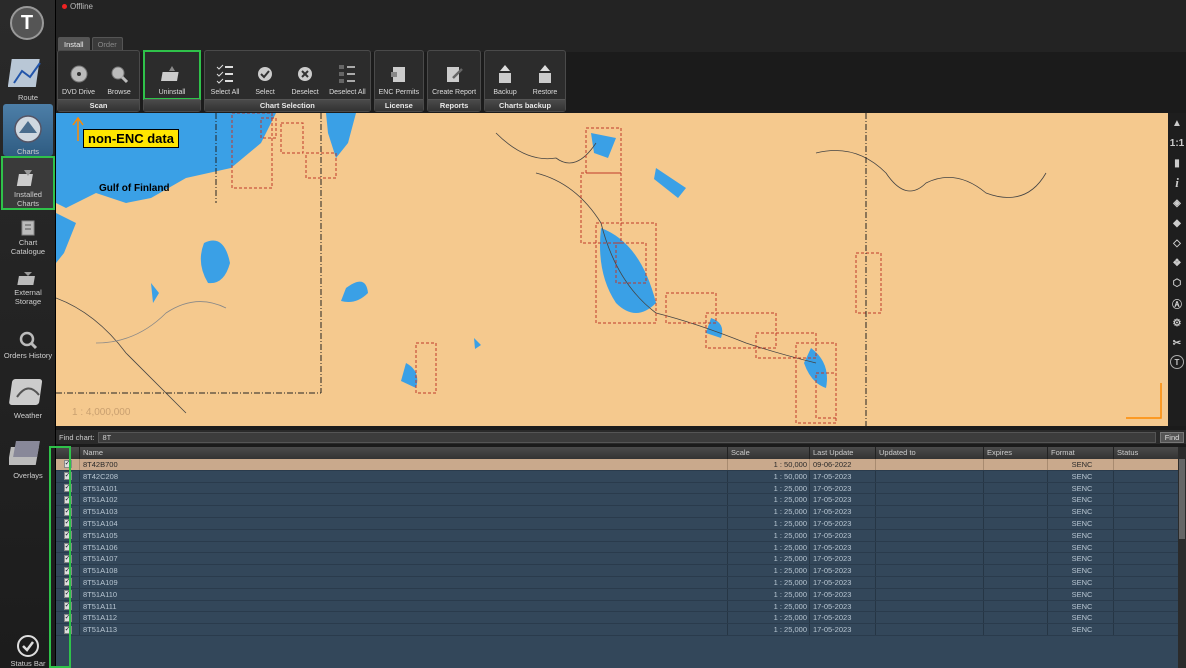 The image size is (1186, 668). What do you see at coordinates (617, 618) in the screenshot?
I see `table-row: 8T51A1121 : 25,00017-05-2023 SENC` at bounding box center [617, 618].